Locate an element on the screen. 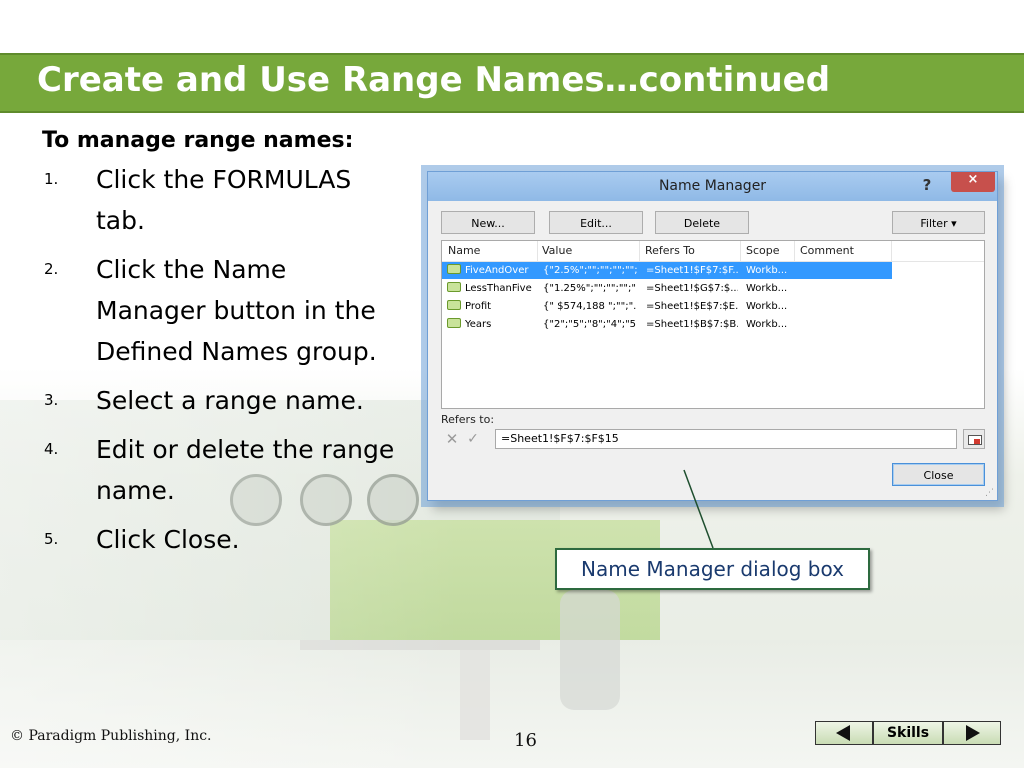  step-item: 4. Edit or delete the range name. is located at coordinates (222, 470).